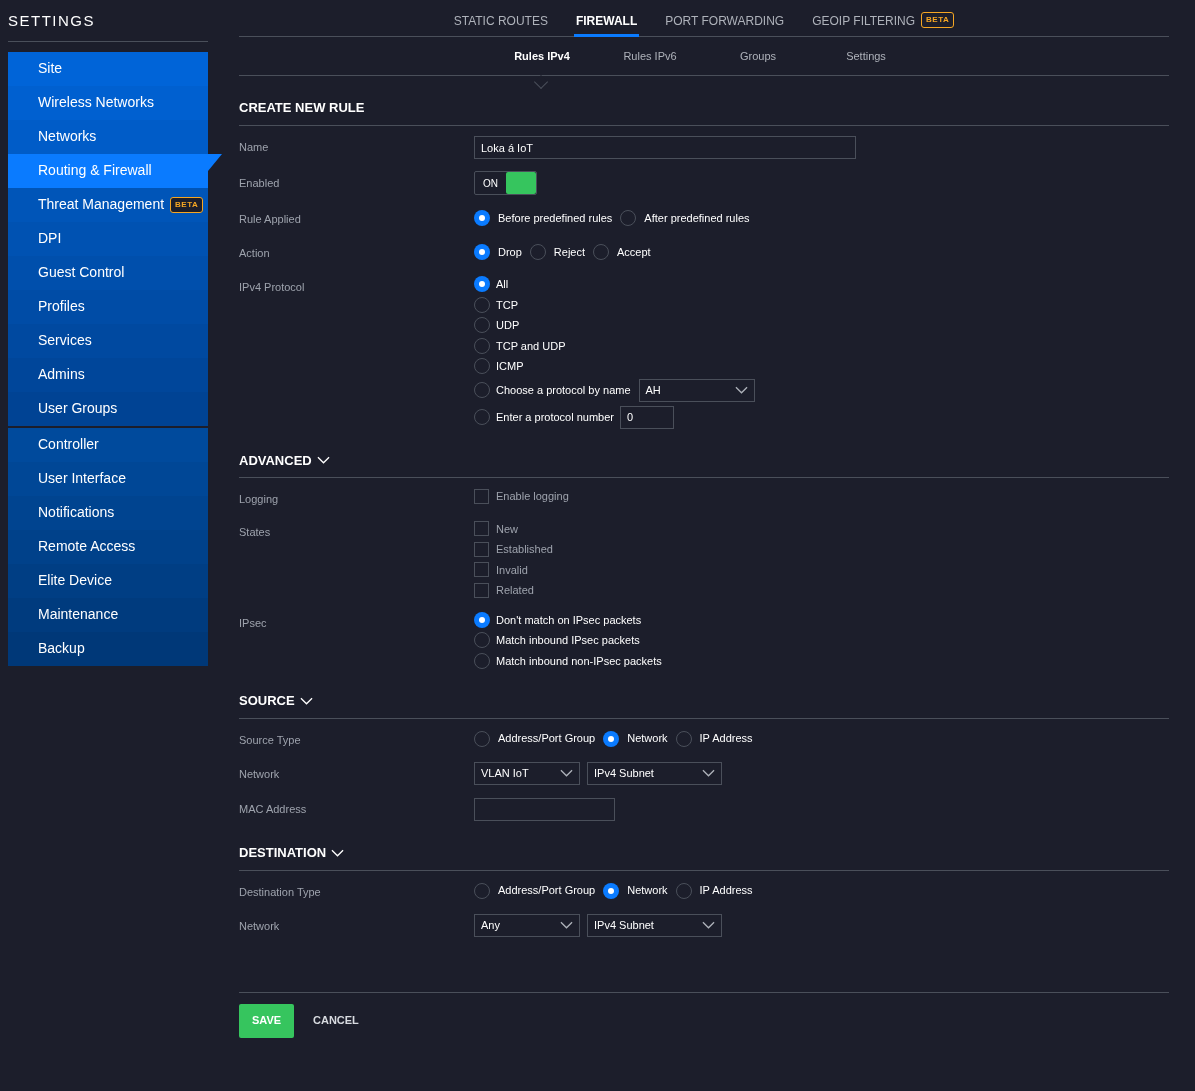 This screenshot has height=1091, width=1195. What do you see at coordinates (531, 346) in the screenshot?
I see `option-label: TCP and UDP` at bounding box center [531, 346].